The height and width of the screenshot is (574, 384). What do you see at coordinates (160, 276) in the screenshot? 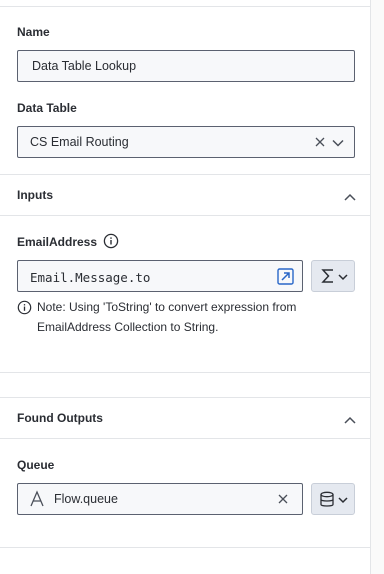
I see `email-address-expression-input: Email.Message.to` at bounding box center [160, 276].